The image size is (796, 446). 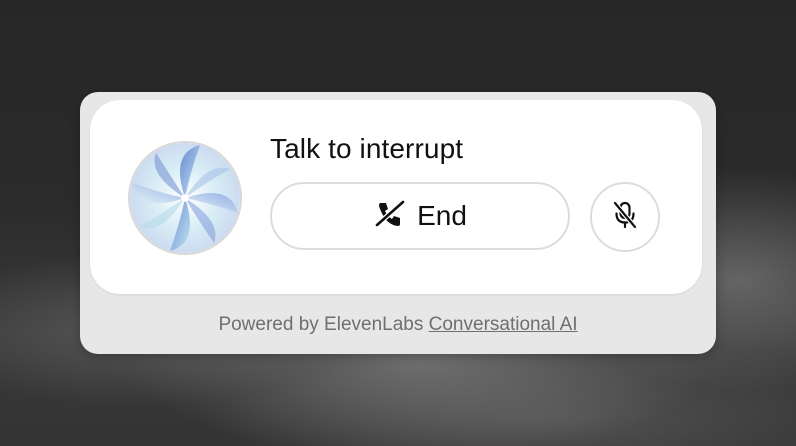 I want to click on end-call-button: End, so click(x=420, y=216).